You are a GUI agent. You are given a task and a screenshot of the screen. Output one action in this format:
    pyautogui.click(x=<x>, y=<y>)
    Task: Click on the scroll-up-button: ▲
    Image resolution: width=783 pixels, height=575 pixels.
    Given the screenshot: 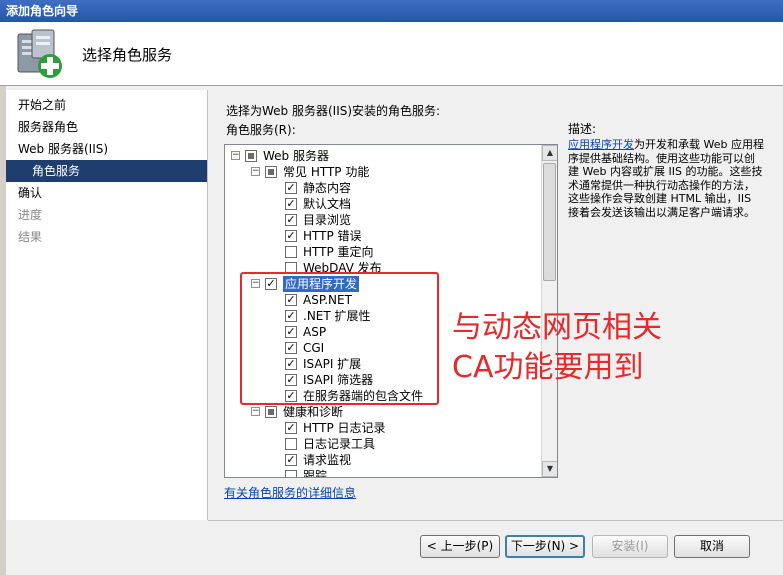 What is the action you would take?
    pyautogui.click(x=549, y=153)
    